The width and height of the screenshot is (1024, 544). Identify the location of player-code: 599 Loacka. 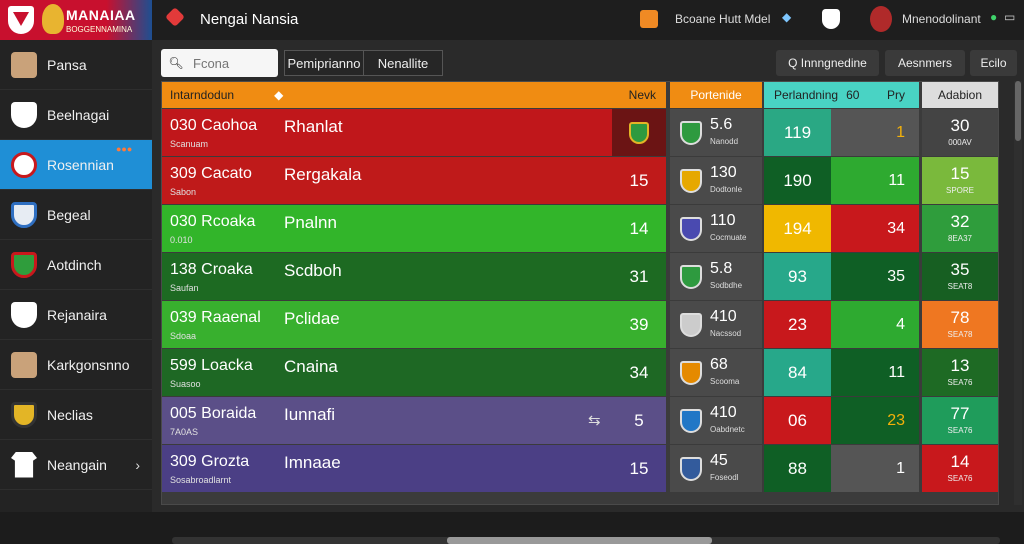
(211, 365).